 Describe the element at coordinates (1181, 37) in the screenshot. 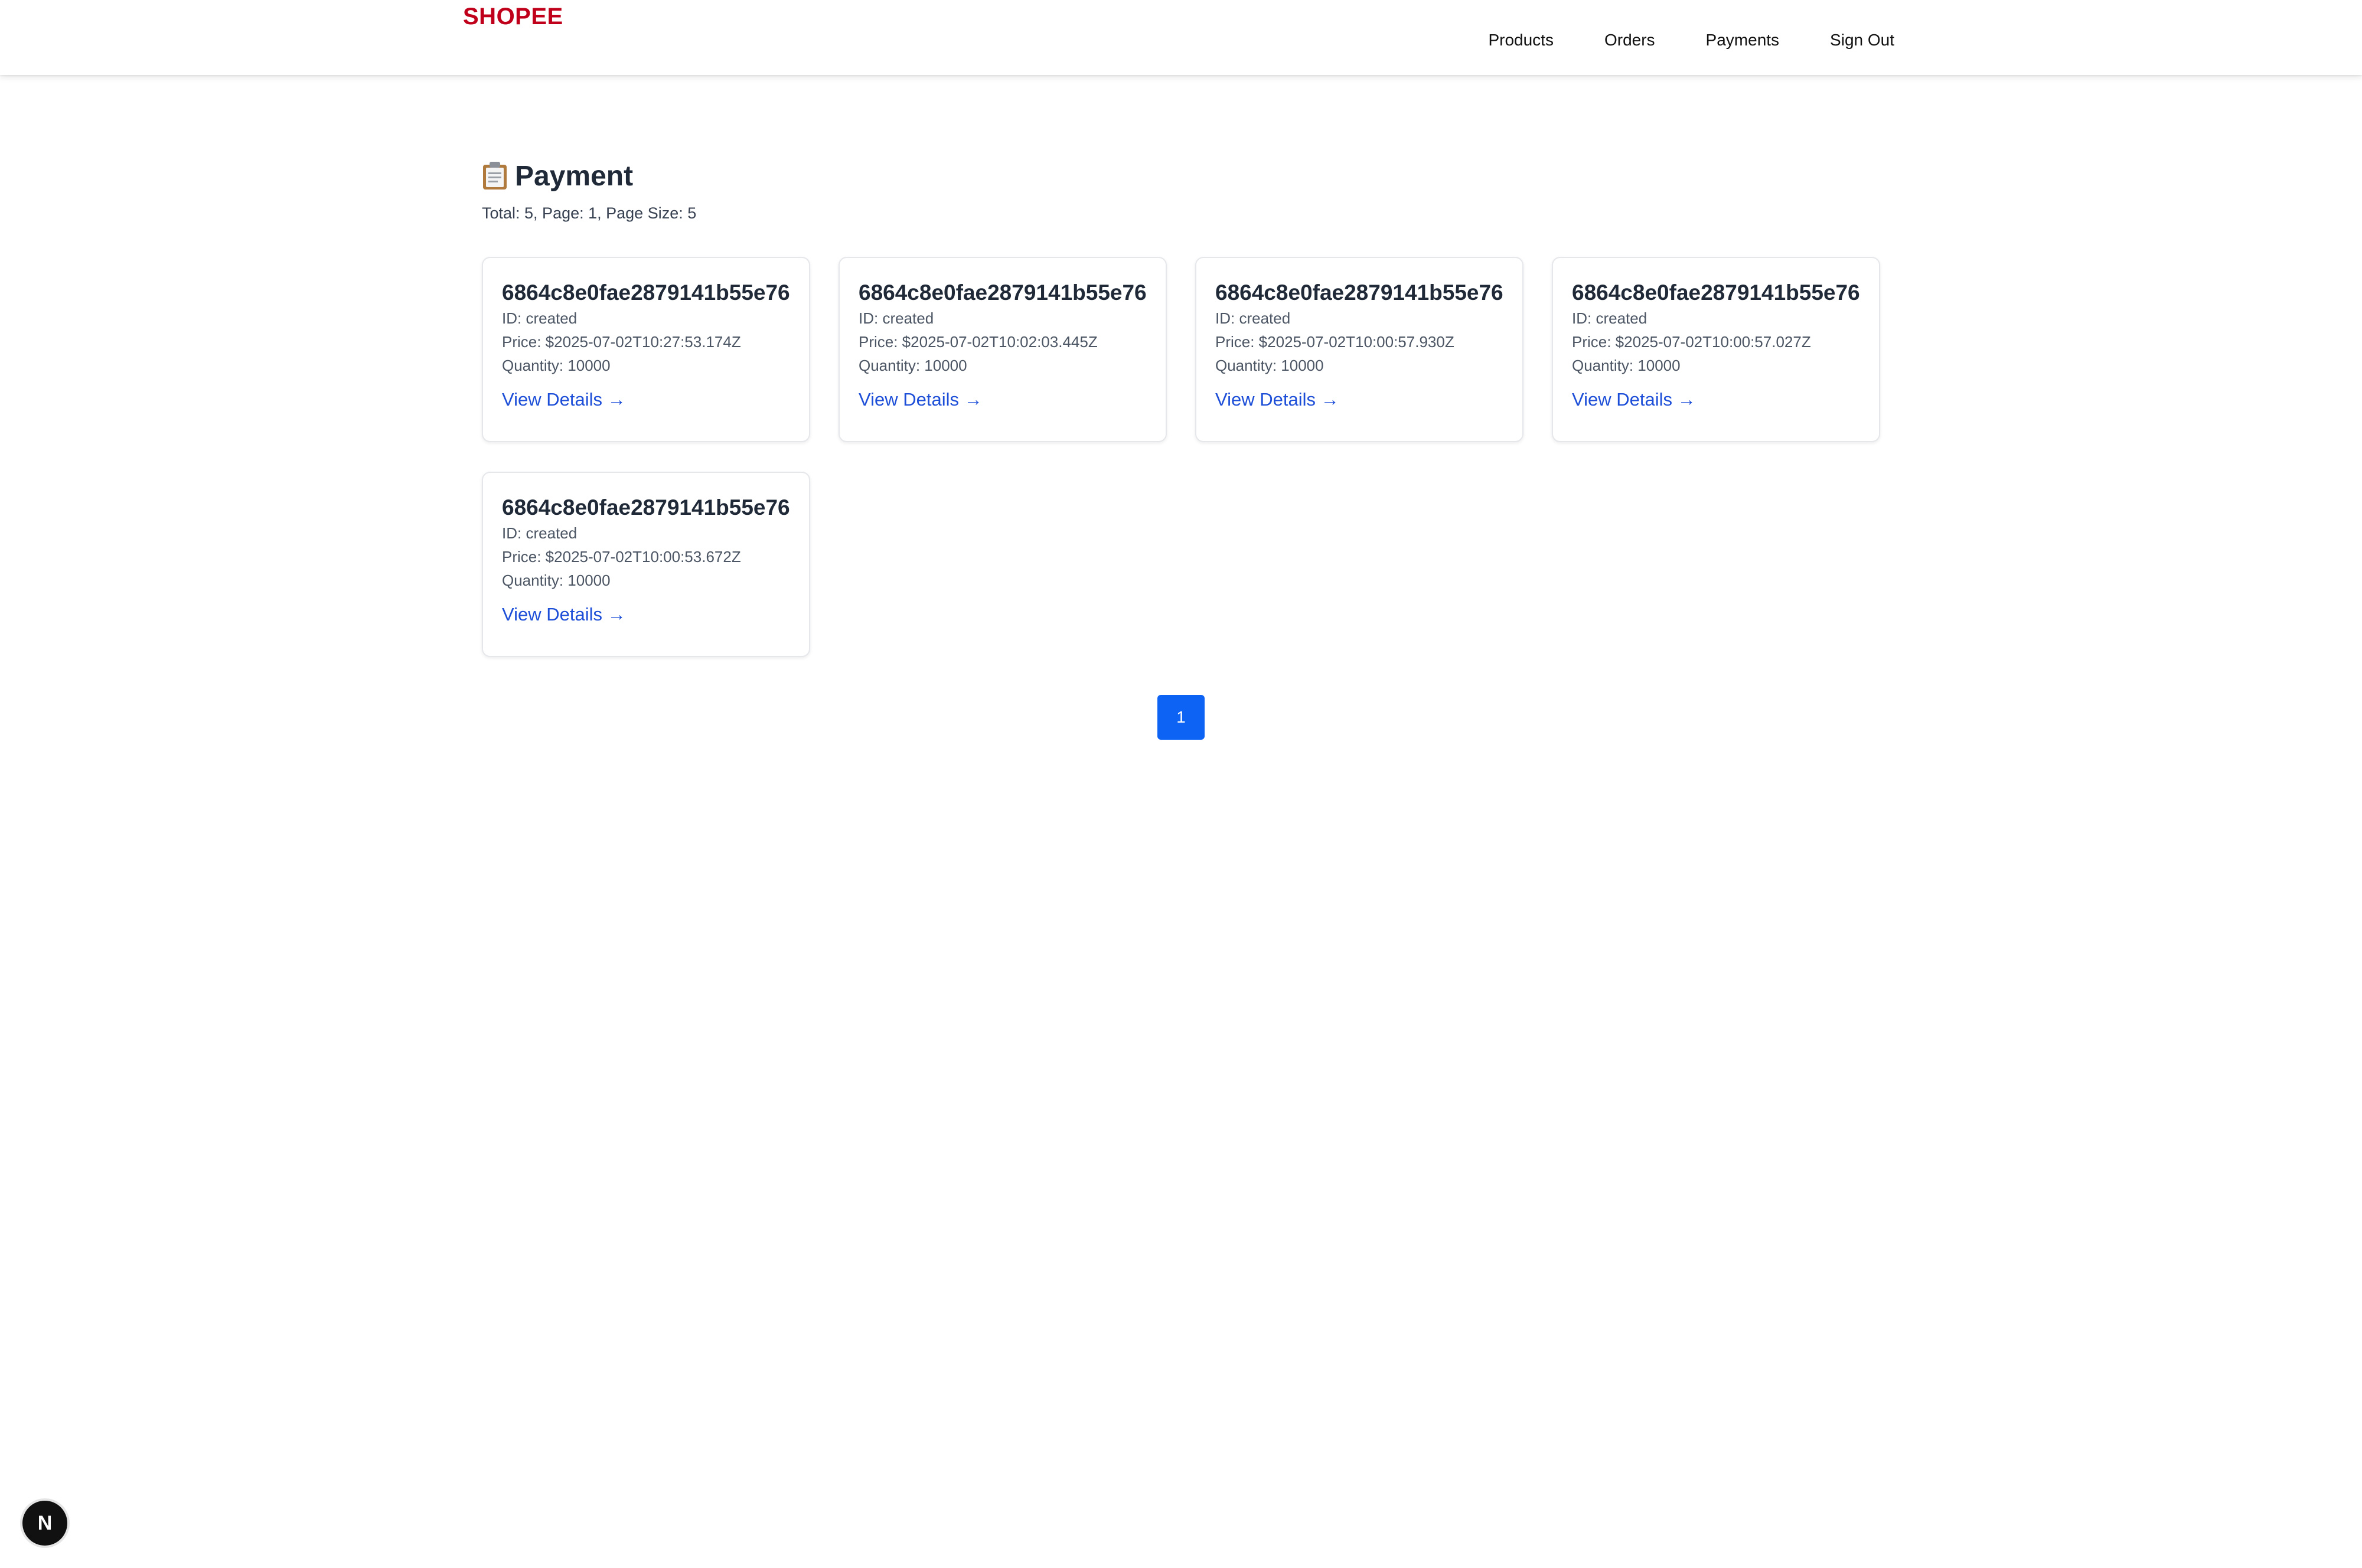

I see `top-navbar: SHOPEE Products Orders Payments Sign Out` at that location.